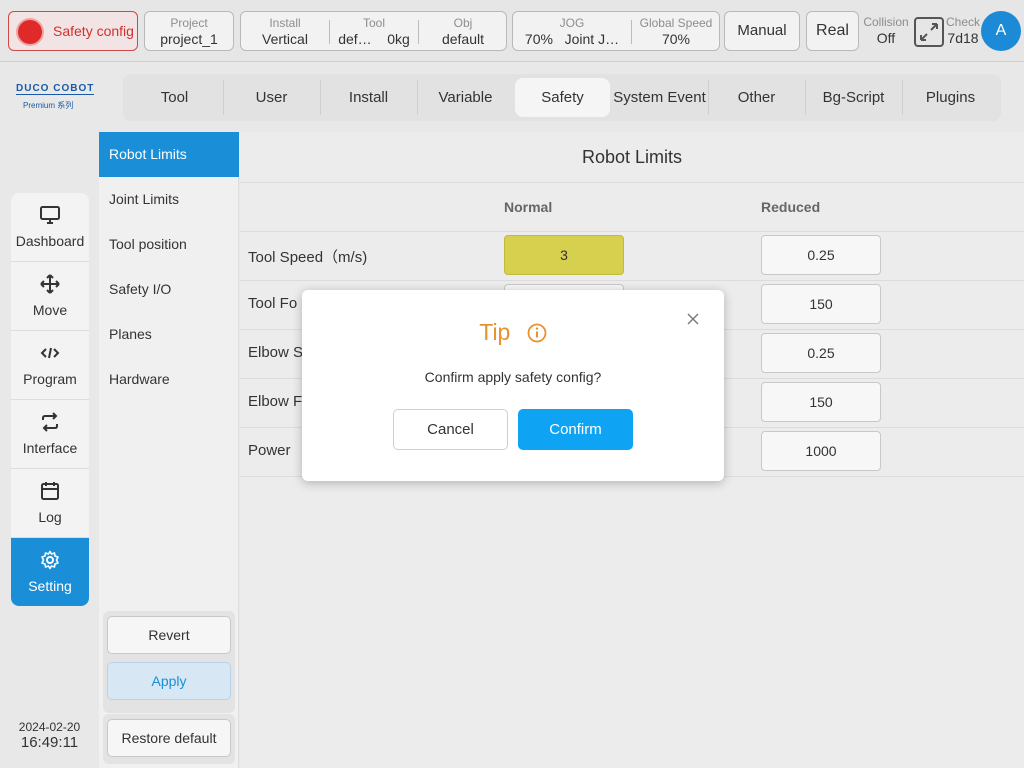 Image resolution: width=1024 pixels, height=768 pixels. I want to click on close-icon, so click(693, 319).